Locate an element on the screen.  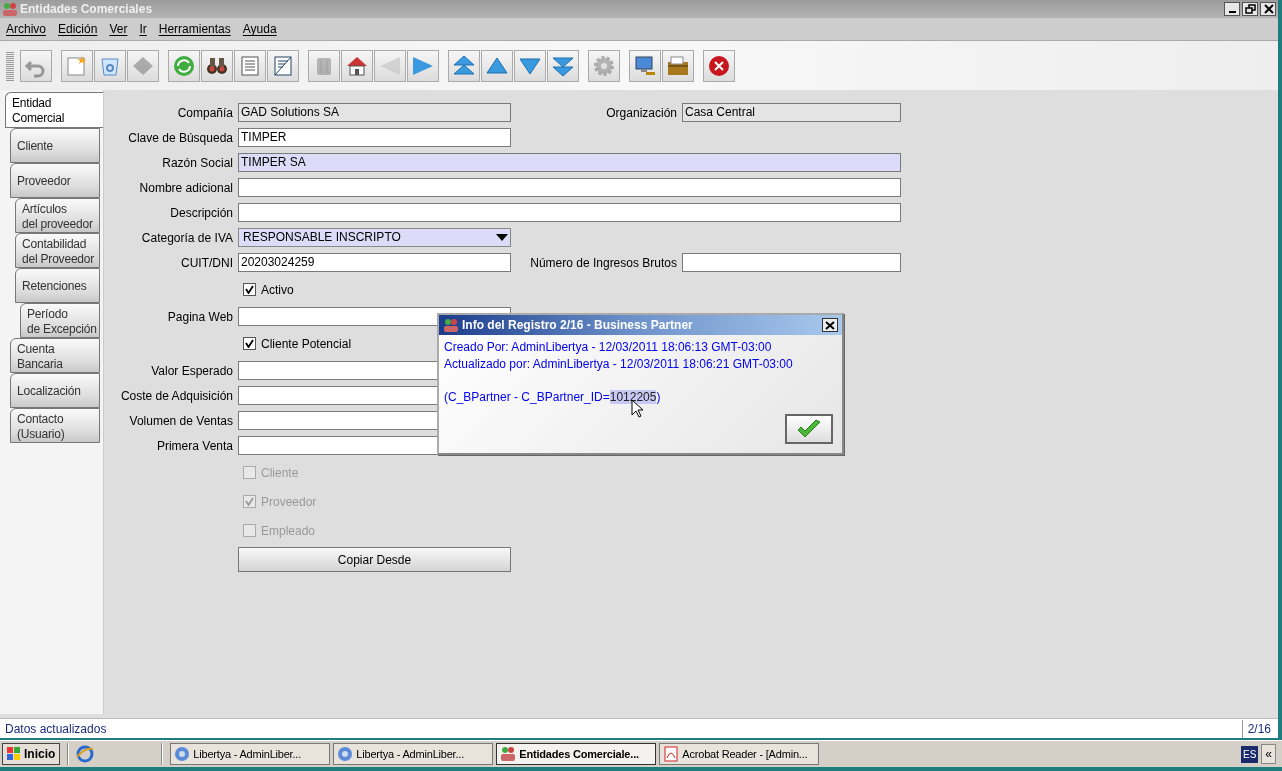
field-label: Pagina Web is located at coordinates (199, 317).